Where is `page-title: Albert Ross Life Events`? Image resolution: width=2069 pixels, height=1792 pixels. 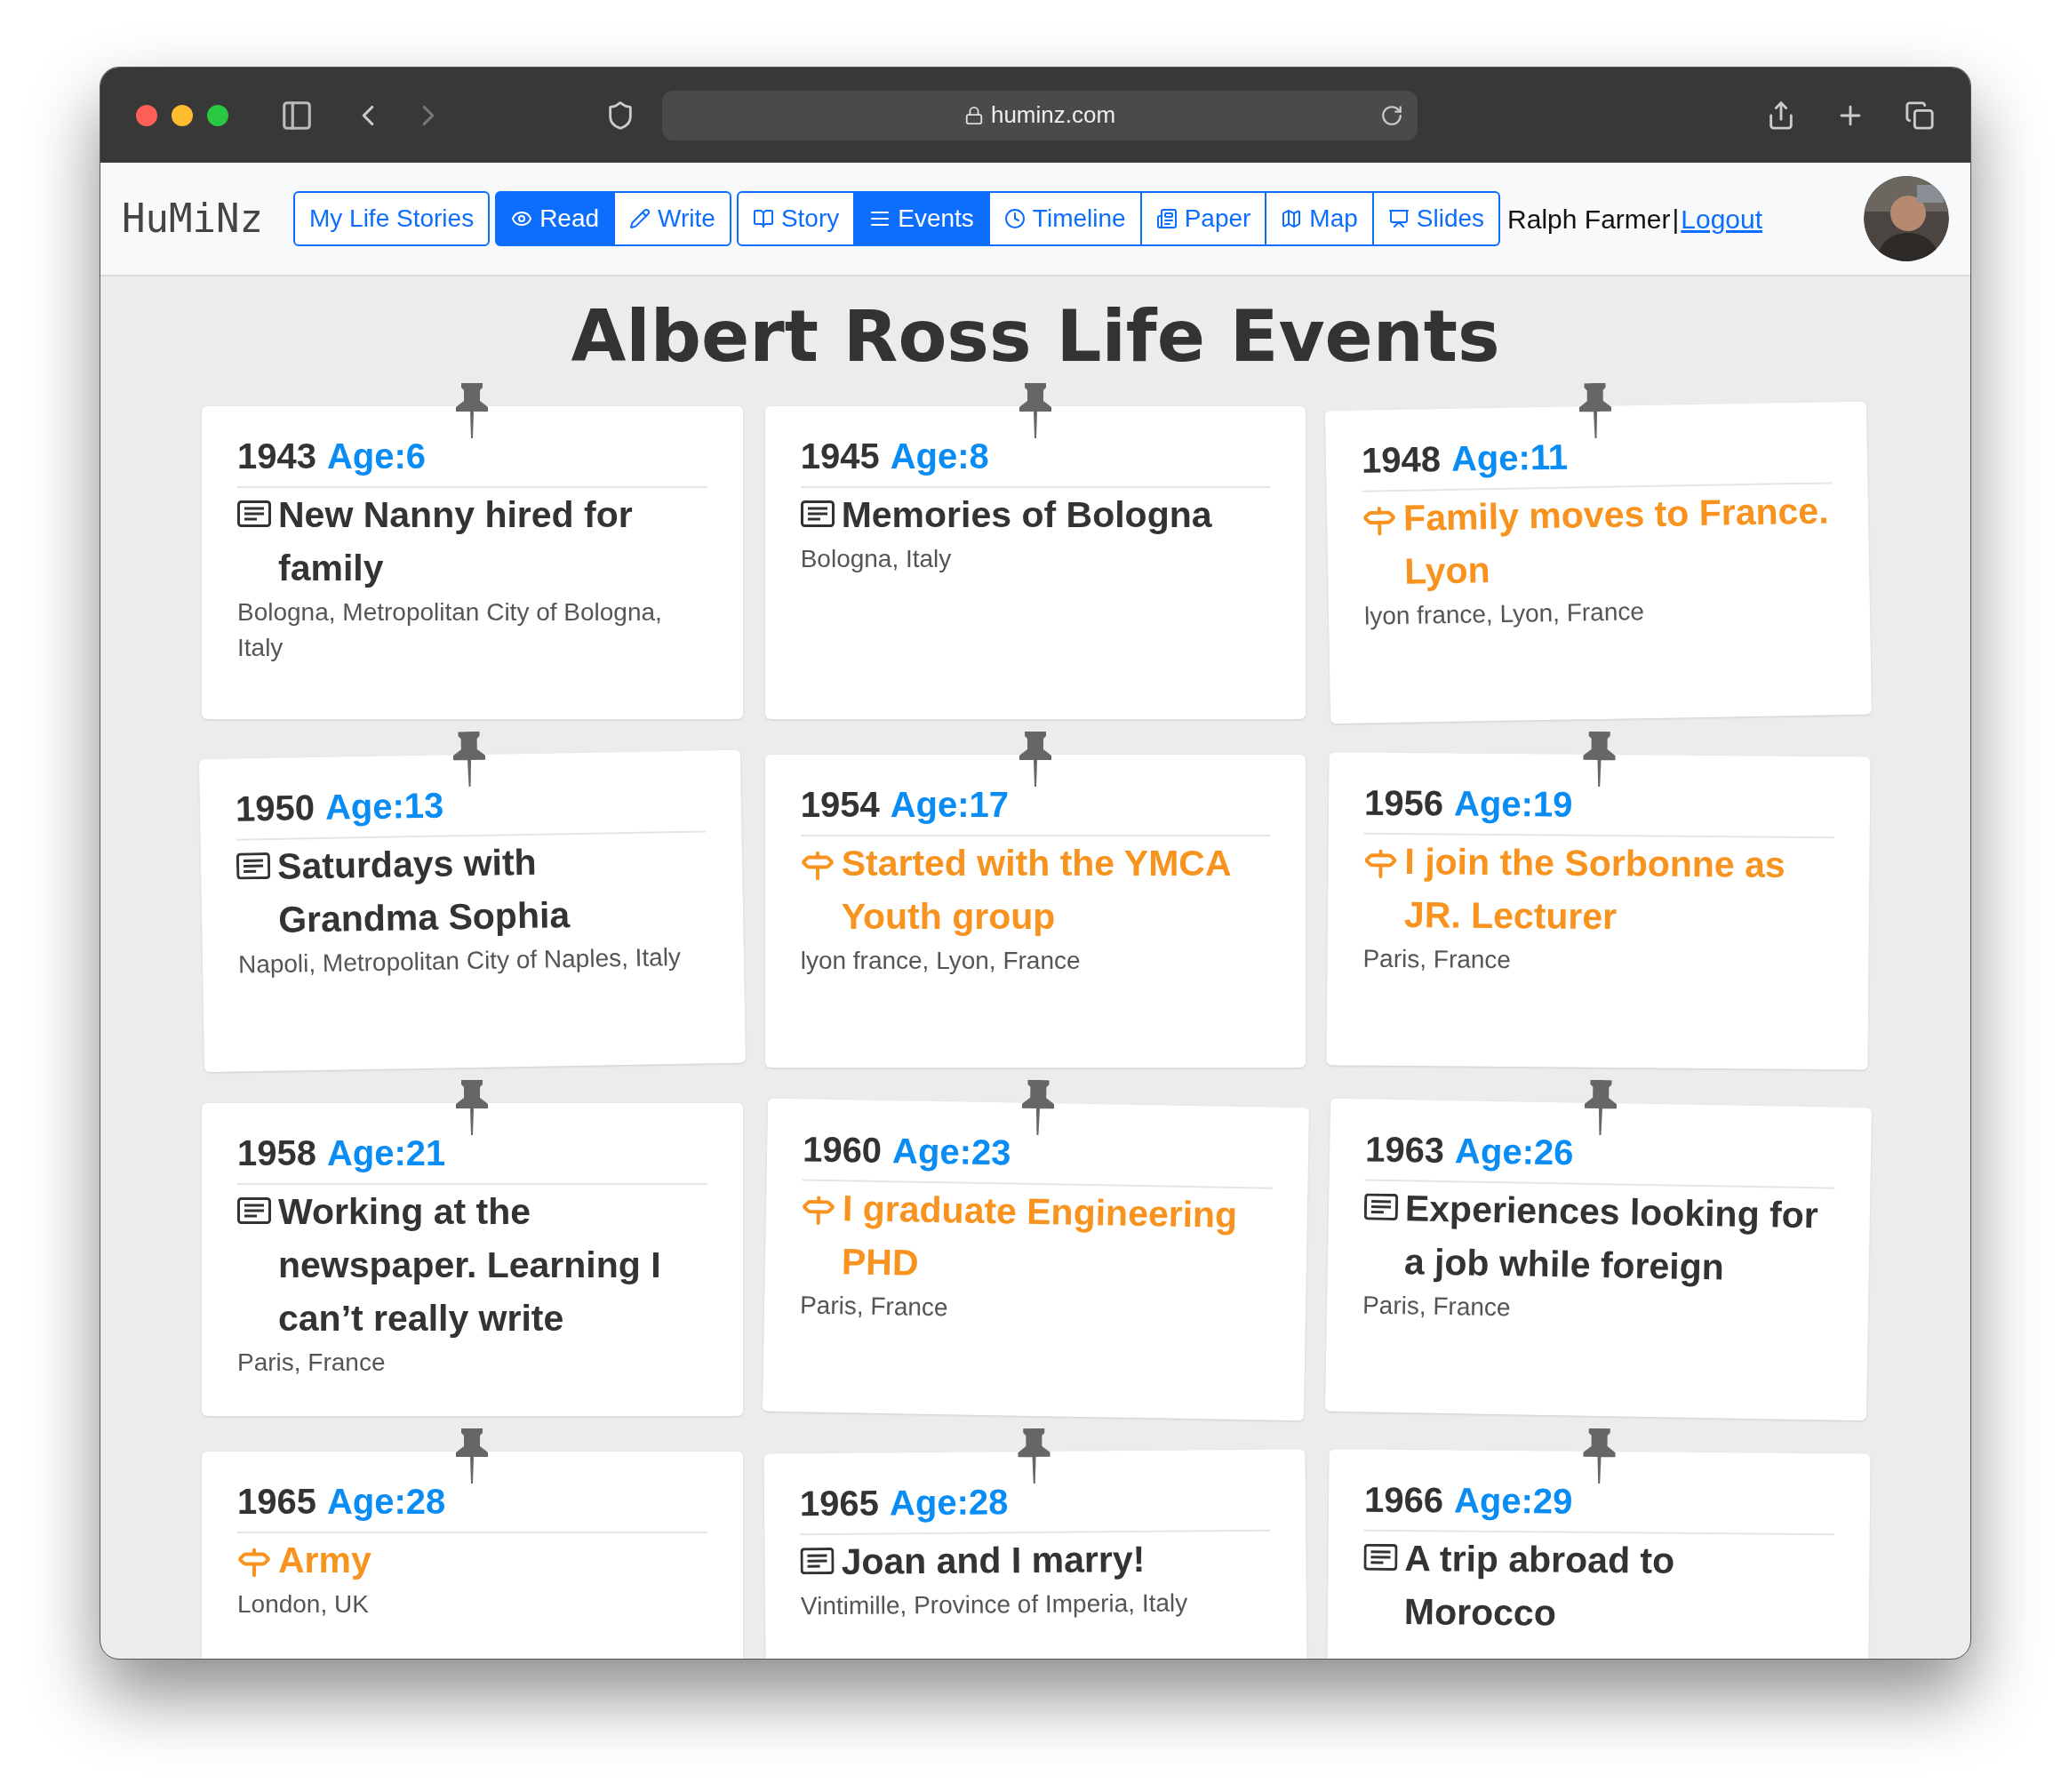
page-title: Albert Ross Life Events is located at coordinates (1035, 337).